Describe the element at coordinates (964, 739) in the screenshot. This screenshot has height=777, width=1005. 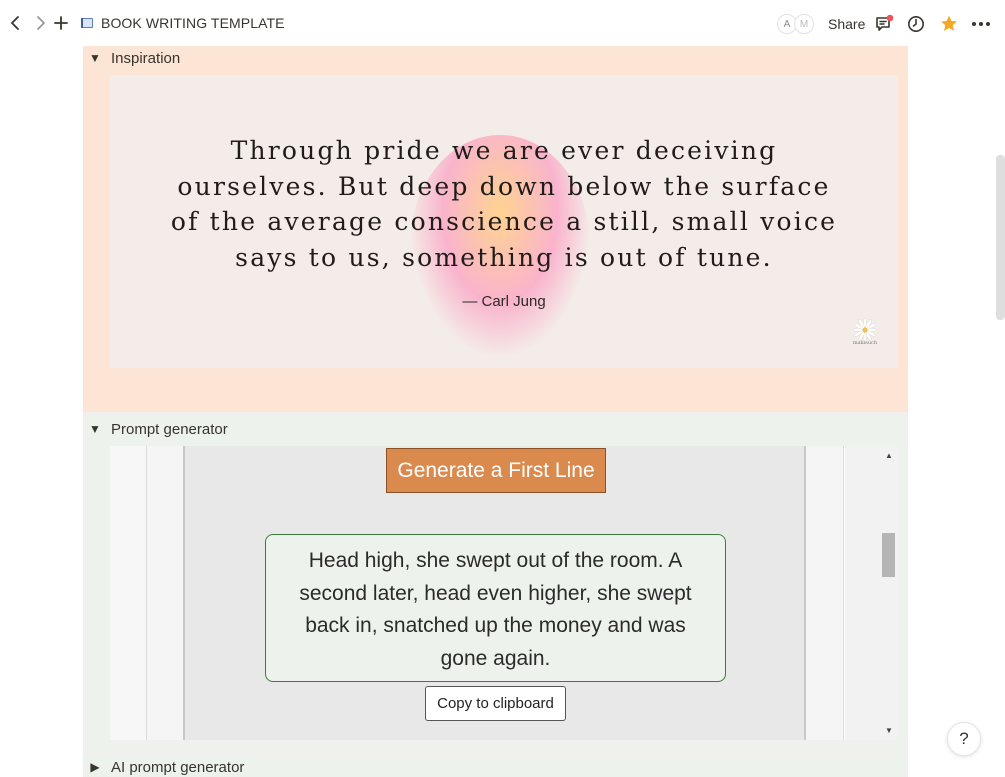
I see `help-button: ?` at that location.